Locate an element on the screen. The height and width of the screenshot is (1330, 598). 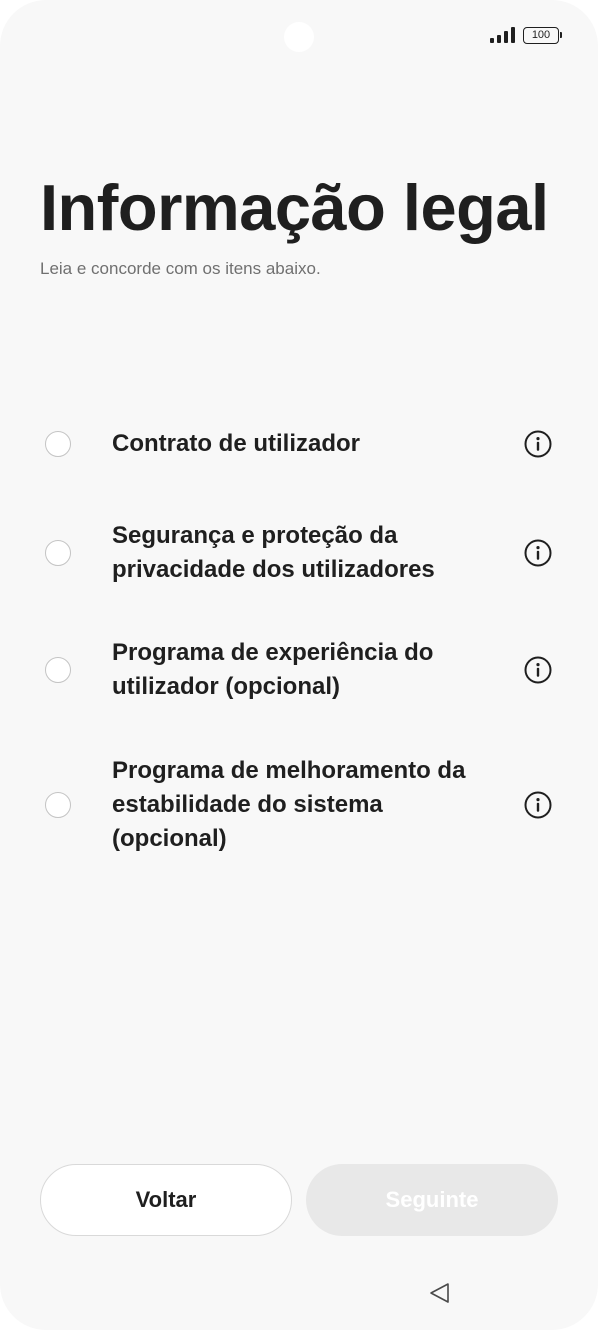
page-title: Informação legal is located at coordinates (294, 207).